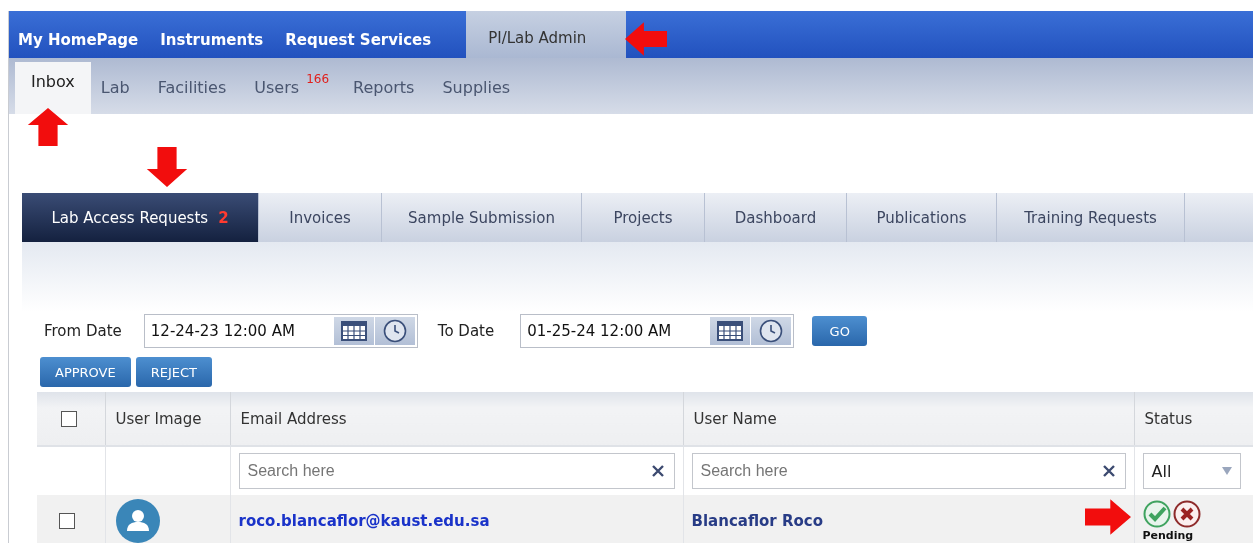 Image resolution: width=1253 pixels, height=543 pixels. What do you see at coordinates (1191, 471) in the screenshot?
I see `status-dropdown: All` at bounding box center [1191, 471].